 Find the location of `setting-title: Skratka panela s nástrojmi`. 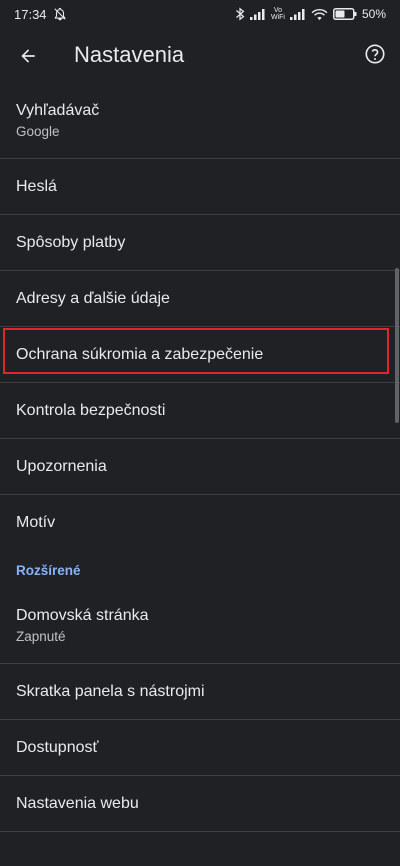

setting-title: Skratka panela s nástrojmi is located at coordinates (110, 691).